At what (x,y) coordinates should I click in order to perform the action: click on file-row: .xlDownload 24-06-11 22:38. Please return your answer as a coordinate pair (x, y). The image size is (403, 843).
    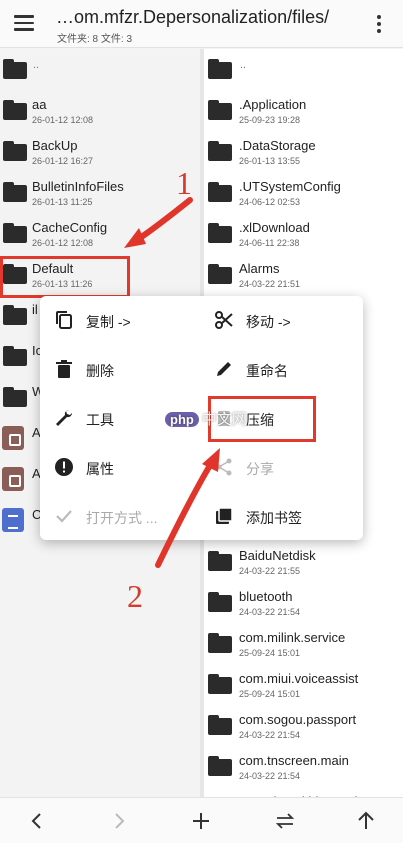
    Looking at the image, I should click on (303, 233).